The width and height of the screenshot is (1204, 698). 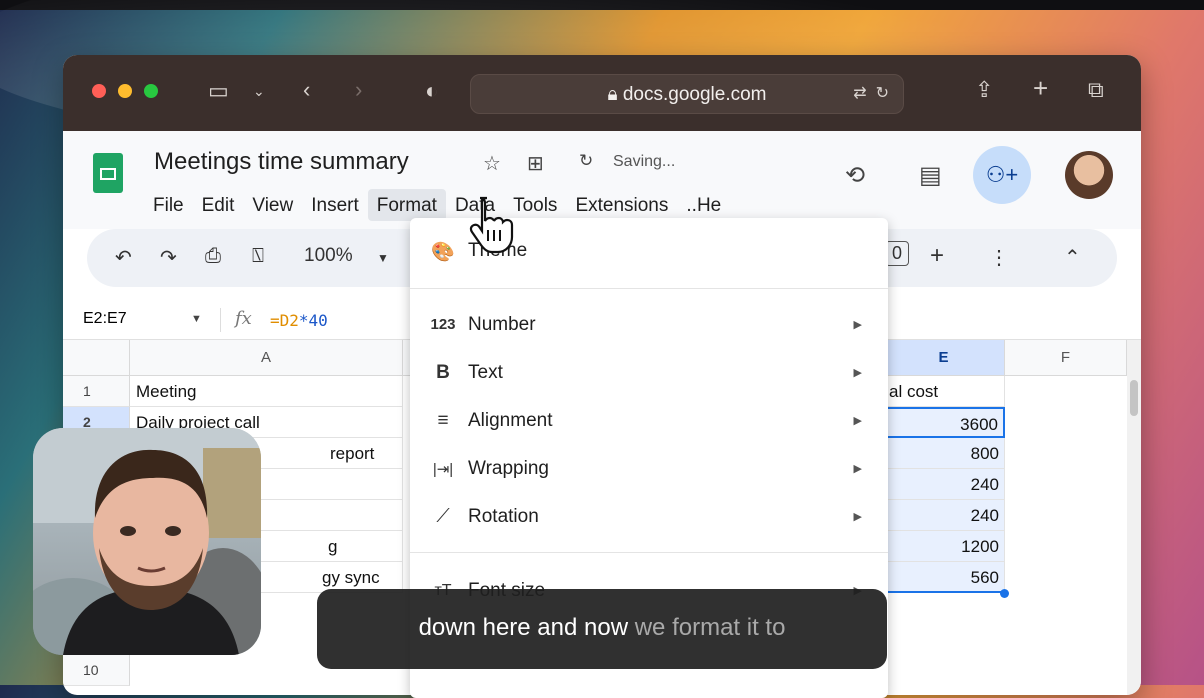 What do you see at coordinates (108, 173) in the screenshot?
I see `sheets-logo-icon` at bounding box center [108, 173].